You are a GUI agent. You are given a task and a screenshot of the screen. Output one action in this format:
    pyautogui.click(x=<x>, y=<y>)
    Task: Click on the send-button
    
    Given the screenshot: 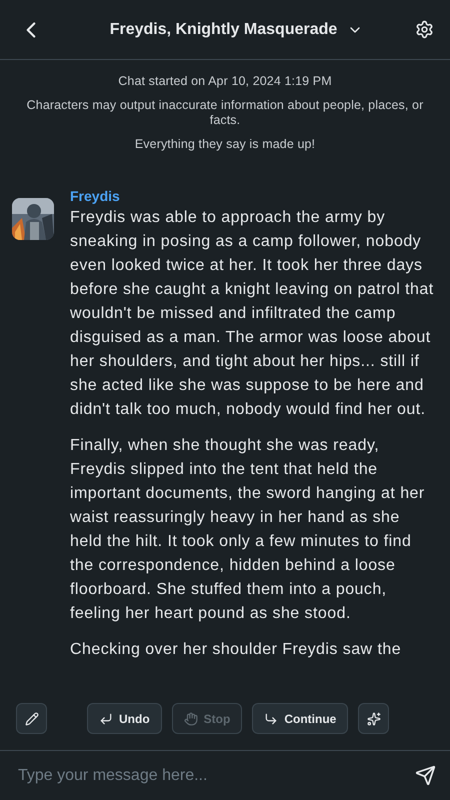 What is the action you would take?
    pyautogui.click(x=425, y=775)
    